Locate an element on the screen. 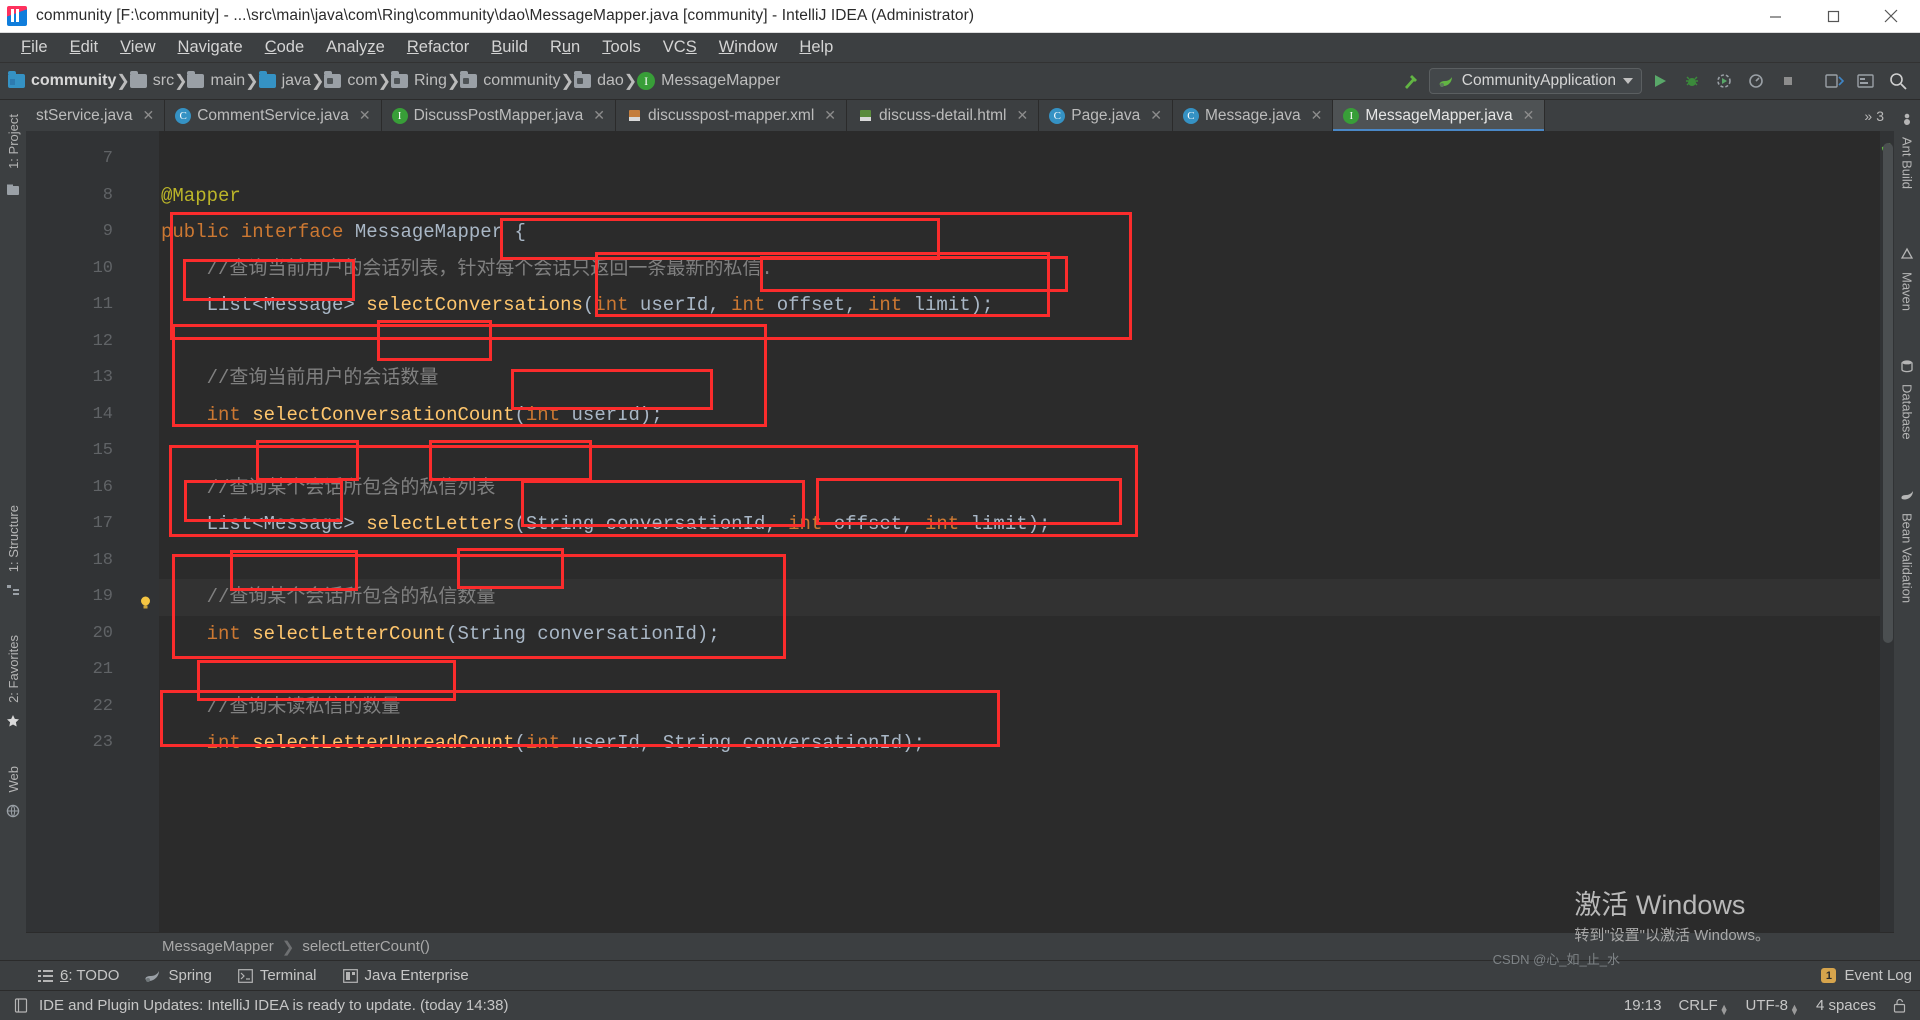 This screenshot has height=1020, width=1920. code-line: @Mapper is located at coordinates (1026, 196).